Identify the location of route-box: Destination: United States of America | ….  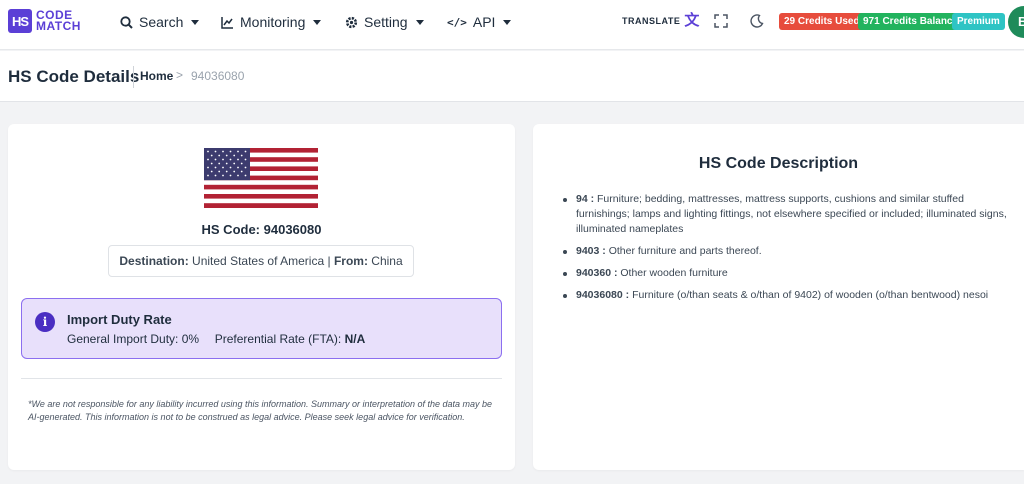
(261, 261).